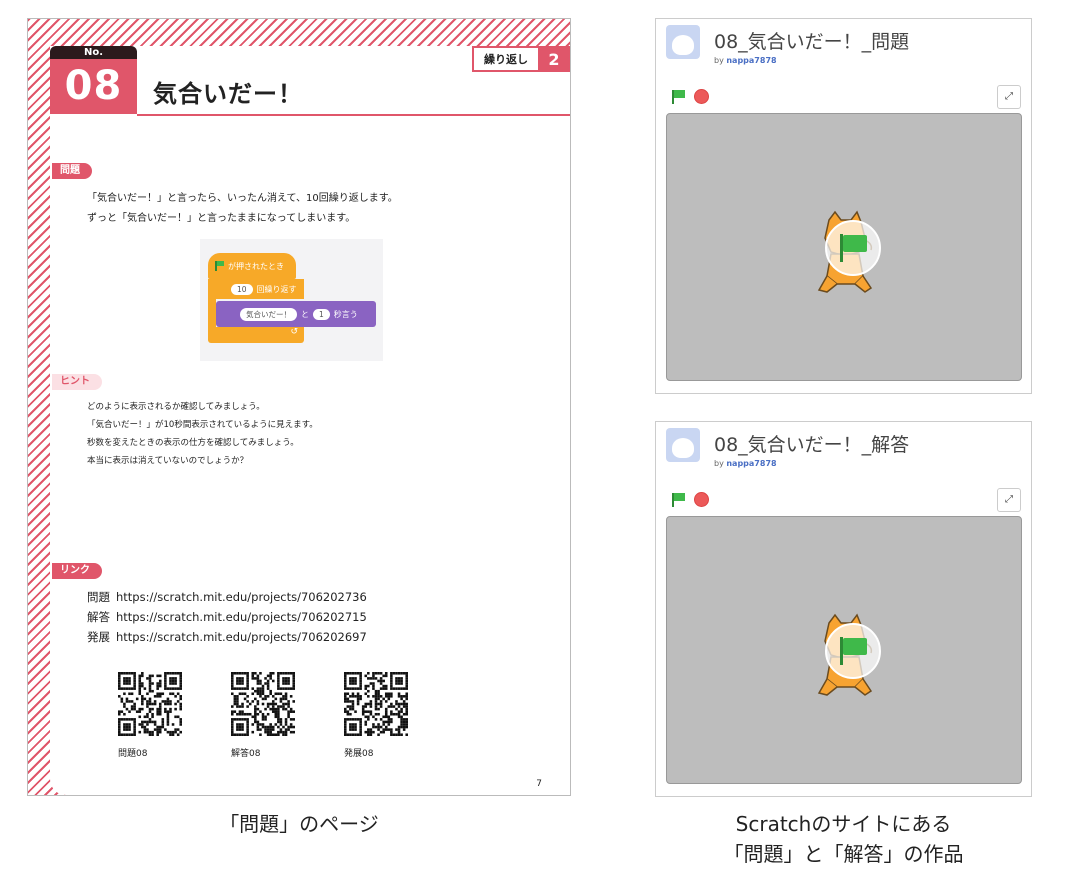 This screenshot has height=878, width=1071. I want to click on say-for-secs-block: 気合いだー！ と 1 秒言う, so click(296, 314).